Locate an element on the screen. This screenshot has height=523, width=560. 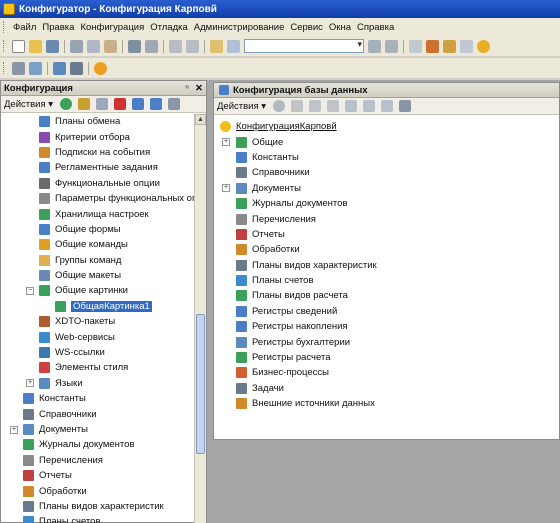
tree-root: КонфигурацияКарповй is located at coordinates (389, 126).